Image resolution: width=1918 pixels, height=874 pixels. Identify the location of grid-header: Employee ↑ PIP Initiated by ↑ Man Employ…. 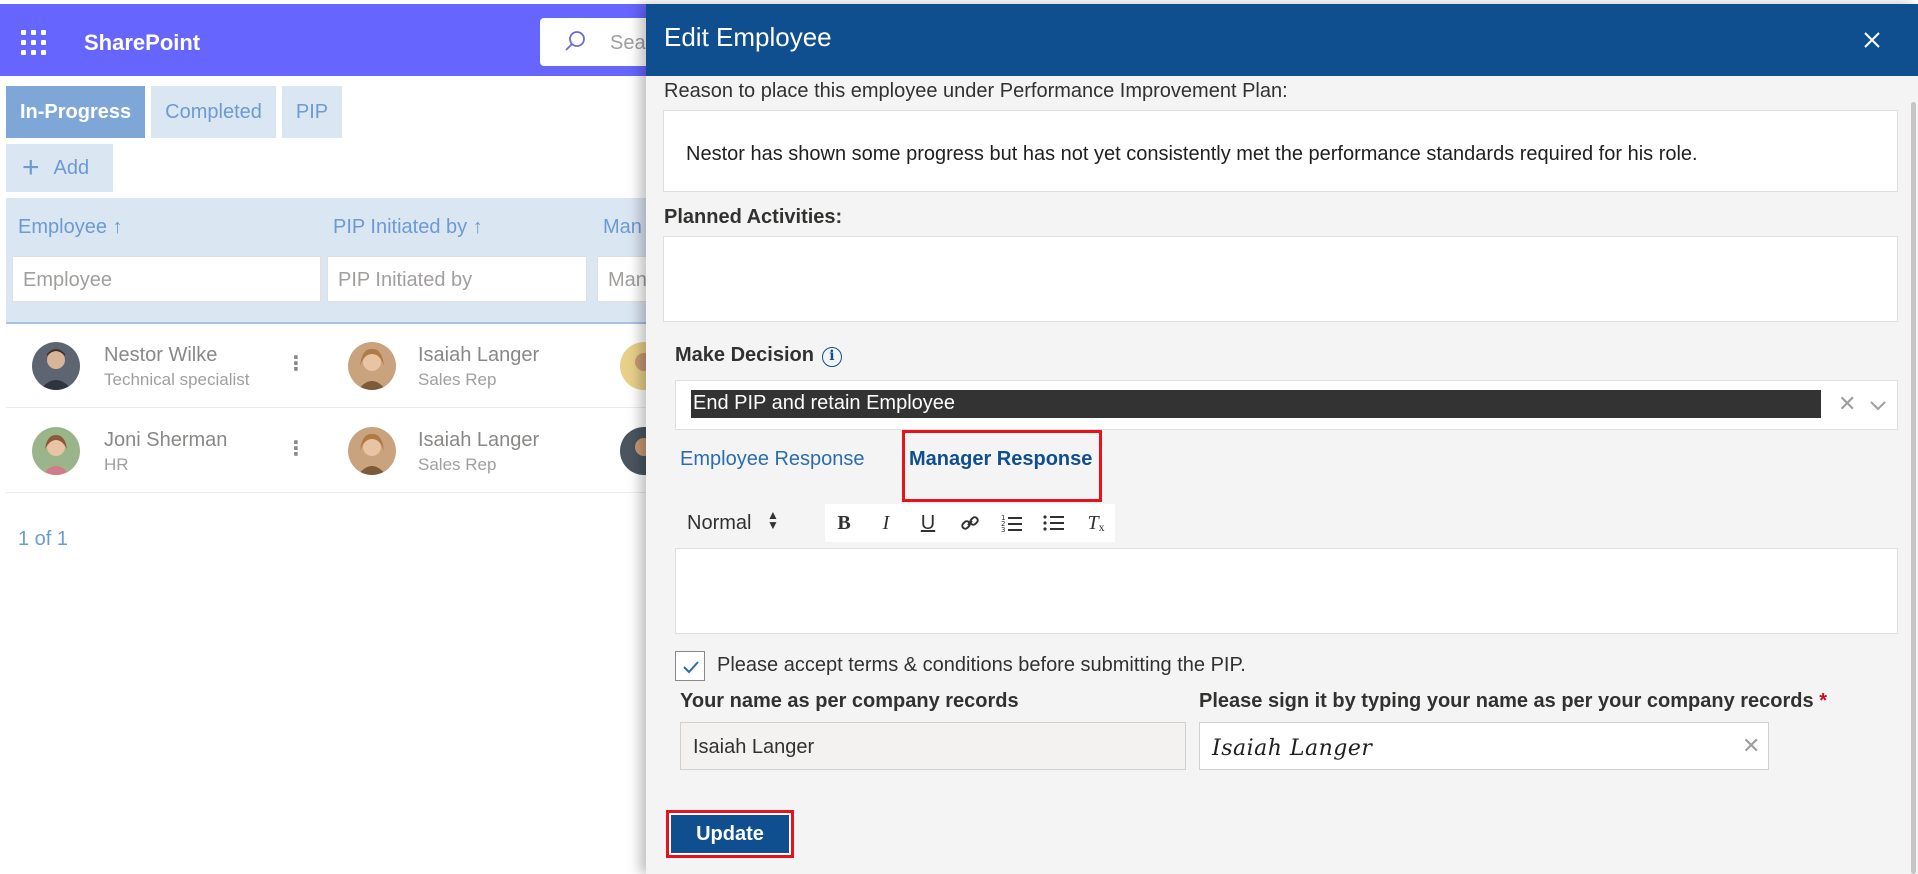
(333, 260).